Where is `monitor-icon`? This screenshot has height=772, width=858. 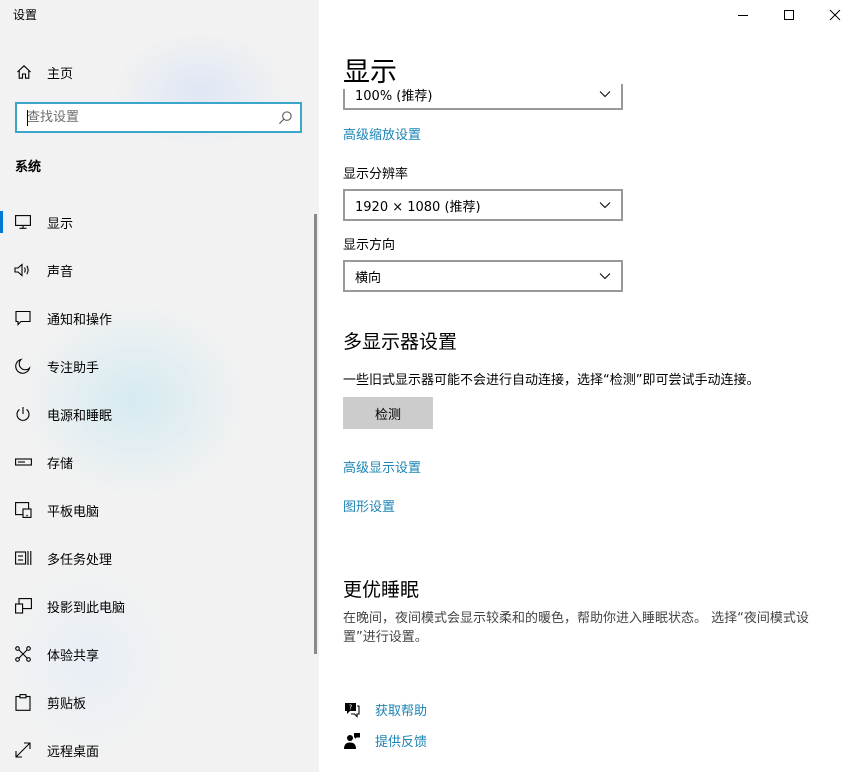 monitor-icon is located at coordinates (23, 222).